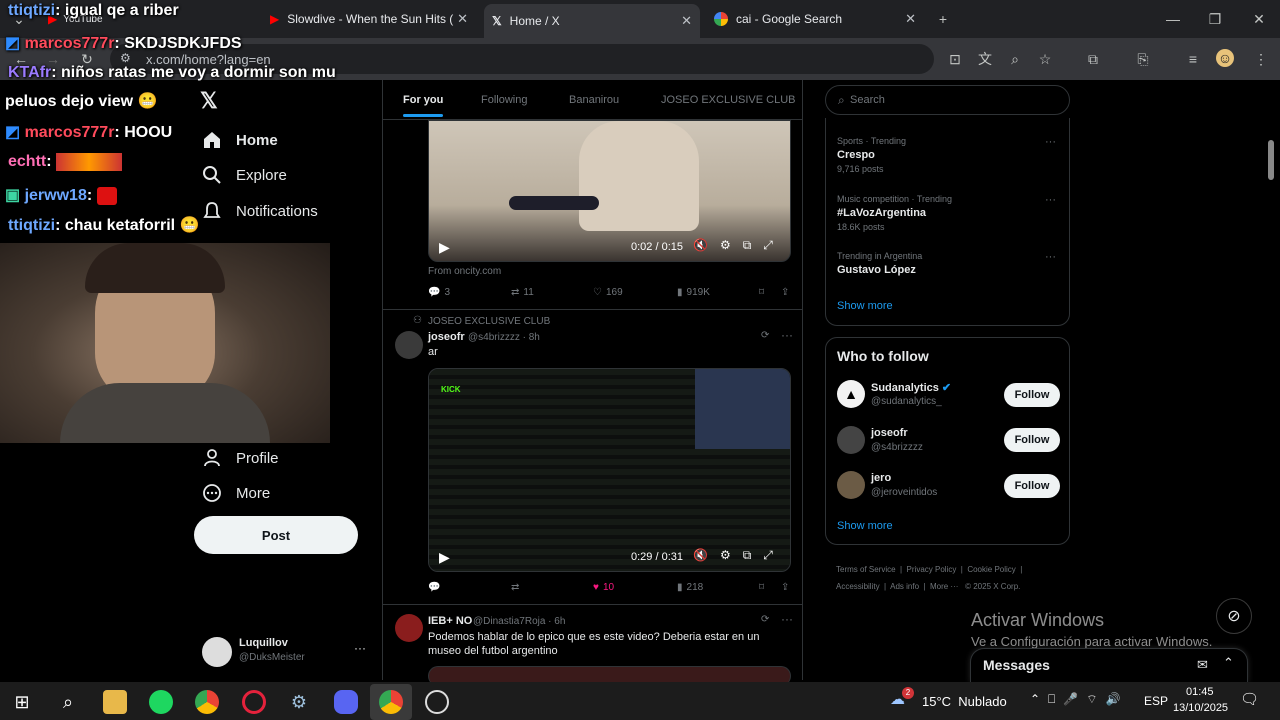  What do you see at coordinates (260, 211) in the screenshot?
I see `nav-notifications: Notifications` at bounding box center [260, 211].